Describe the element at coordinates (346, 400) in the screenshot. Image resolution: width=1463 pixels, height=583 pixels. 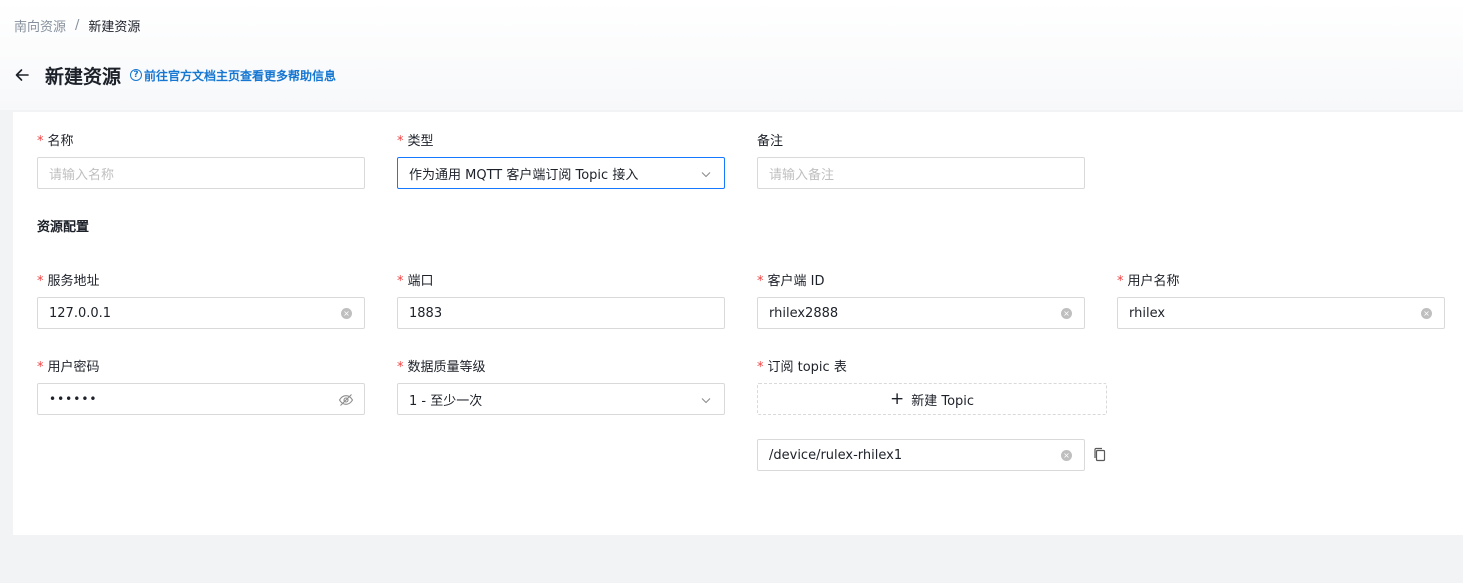
I see `eye-invisible-icon` at that location.